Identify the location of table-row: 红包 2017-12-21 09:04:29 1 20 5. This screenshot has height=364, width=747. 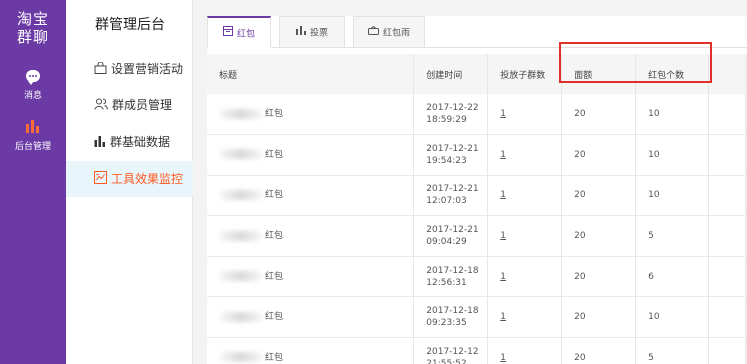
(477, 236).